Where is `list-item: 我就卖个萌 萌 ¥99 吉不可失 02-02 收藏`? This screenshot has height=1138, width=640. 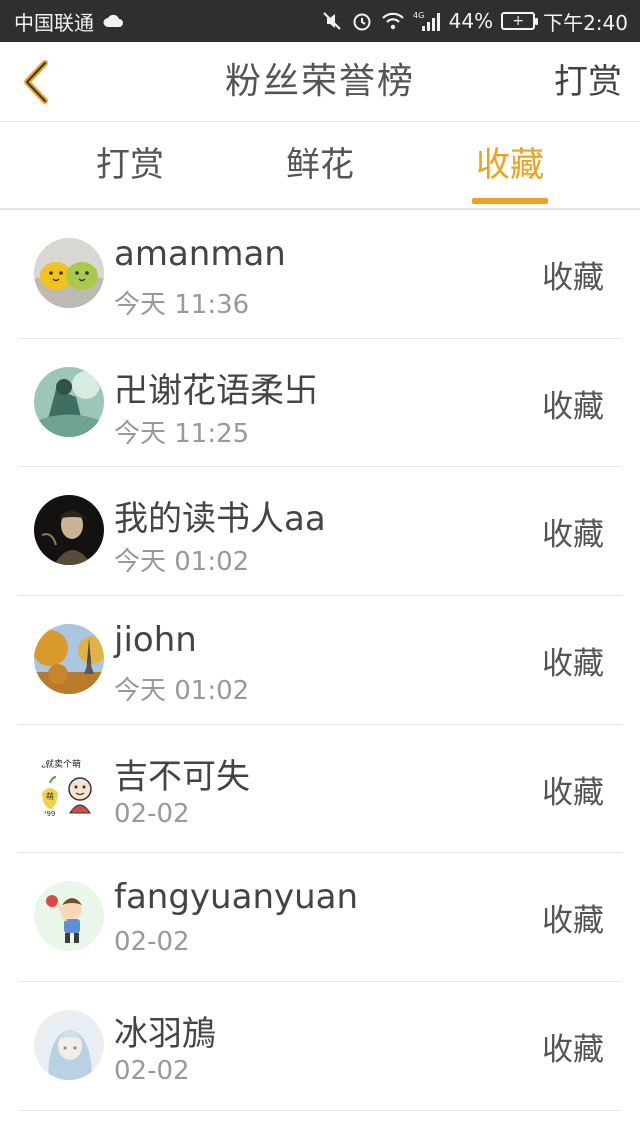
list-item: 我就卖个萌 萌 ¥99 吉不可失 02-02 收藏 is located at coordinates (320, 789).